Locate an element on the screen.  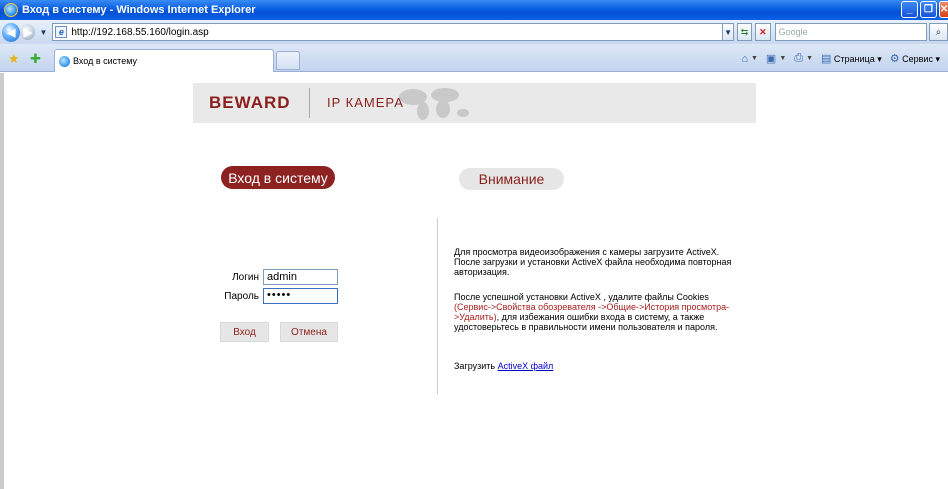
feeds-icon: ▣ is located at coordinates (771, 58).